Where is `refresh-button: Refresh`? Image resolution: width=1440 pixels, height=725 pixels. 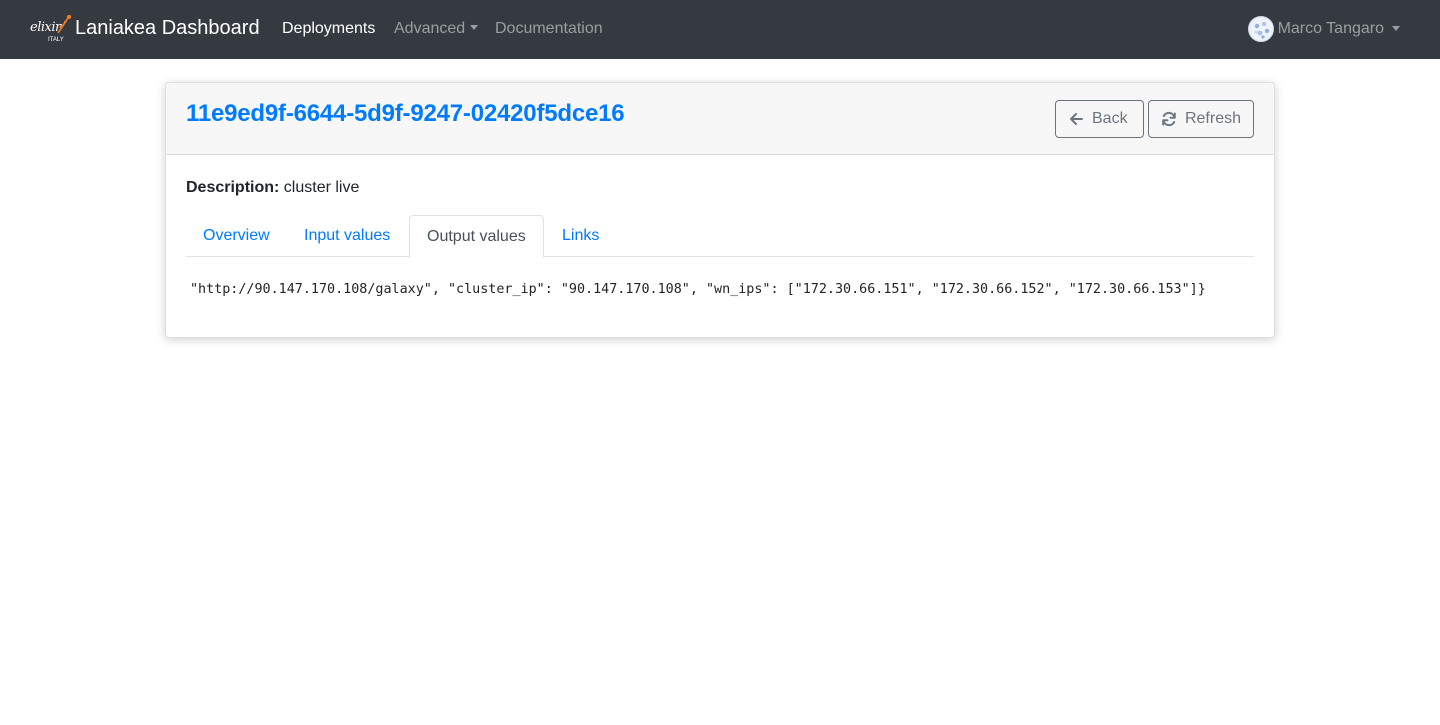
refresh-button: Refresh is located at coordinates (1201, 119).